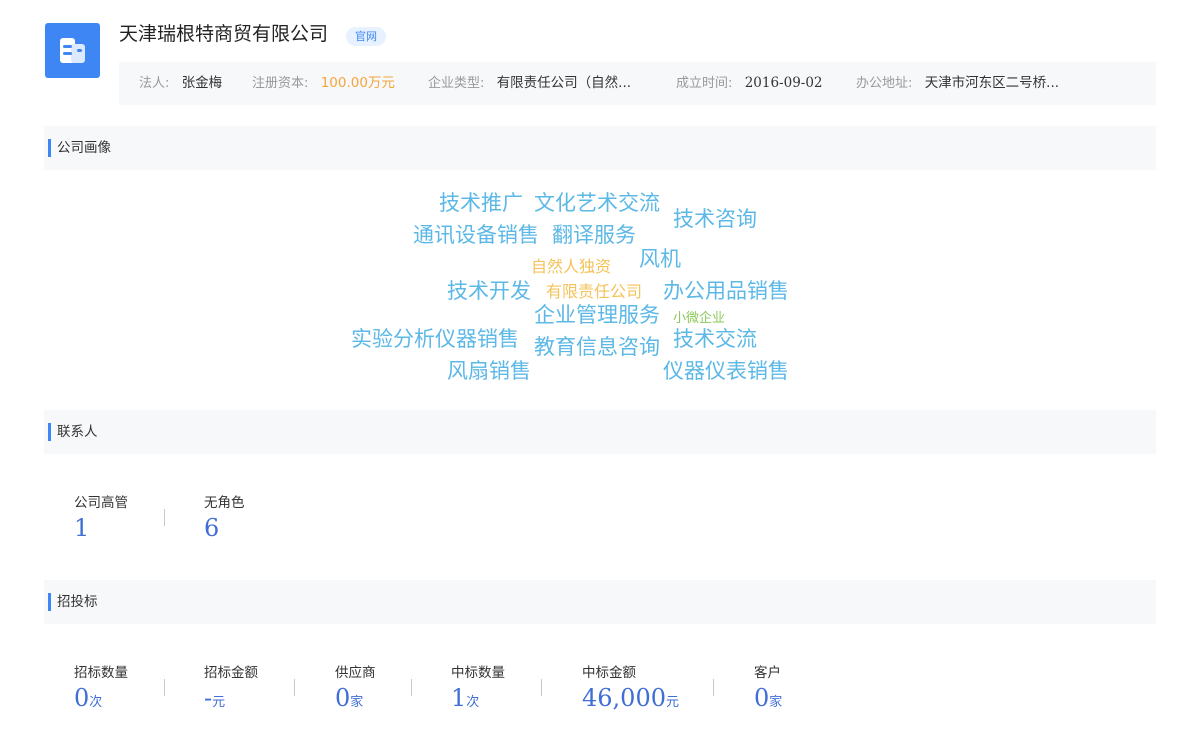 This screenshot has height=752, width=1200. I want to click on cloud-word: 风机, so click(660, 259).